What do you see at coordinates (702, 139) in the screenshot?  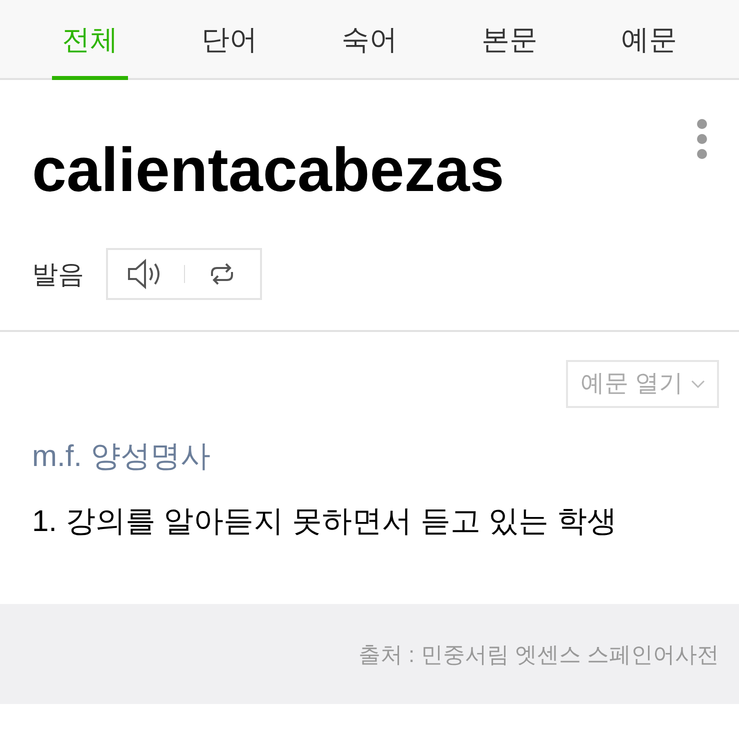 I see `more-icon` at bounding box center [702, 139].